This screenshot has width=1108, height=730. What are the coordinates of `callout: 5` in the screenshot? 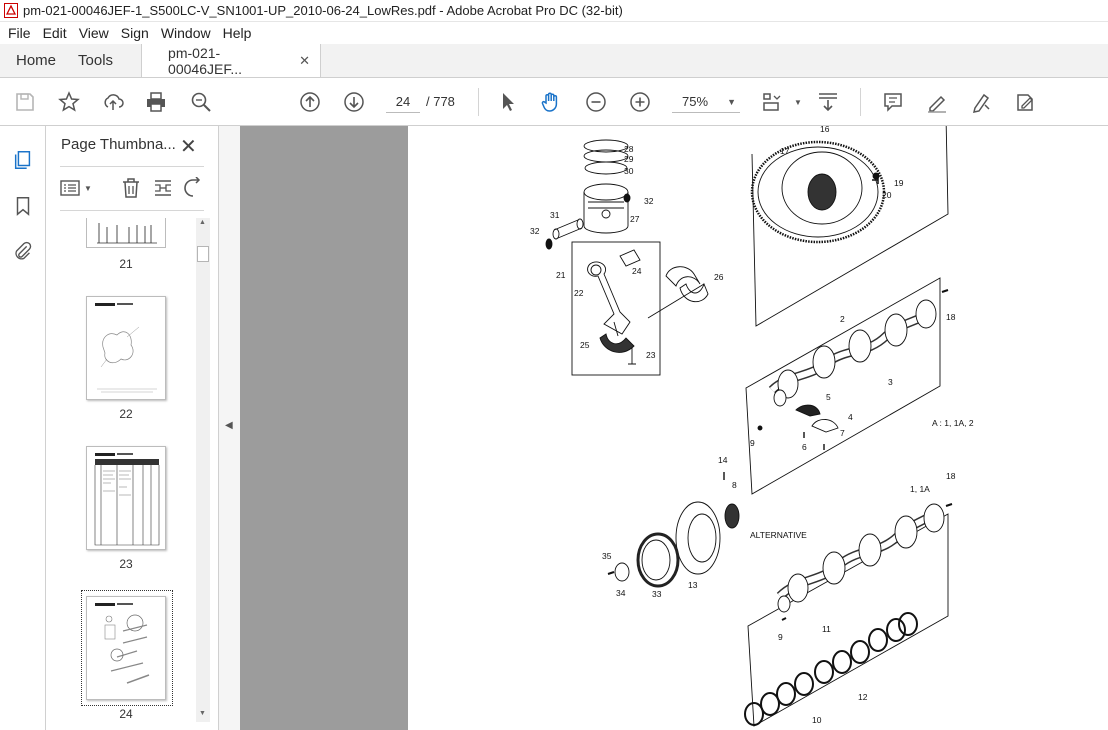 It's located at (828, 397).